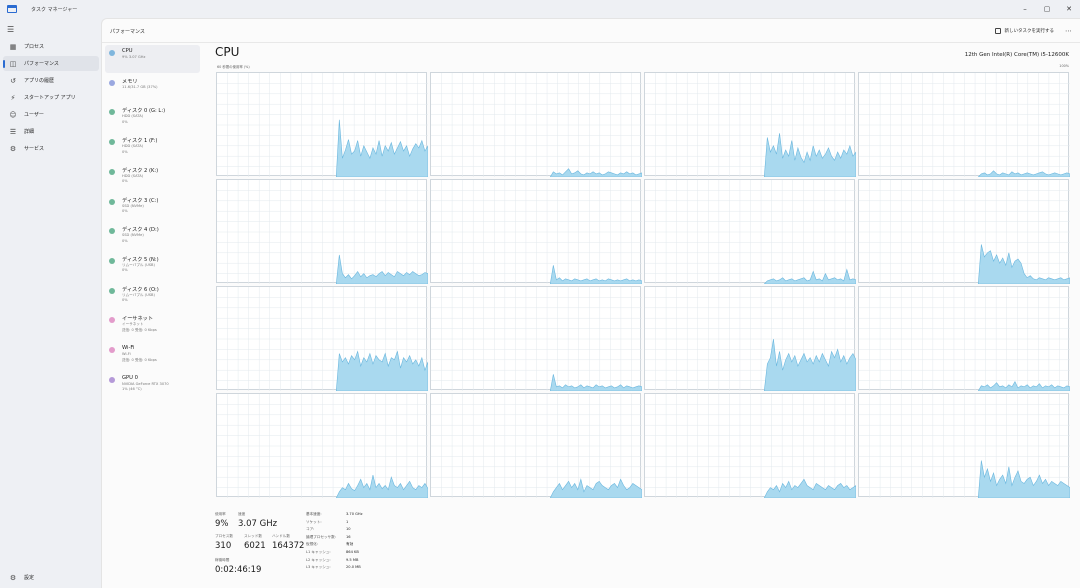 The height and width of the screenshot is (588, 1080). I want to click on device-item: CPU 9% 3.07 GHz, so click(152, 59).